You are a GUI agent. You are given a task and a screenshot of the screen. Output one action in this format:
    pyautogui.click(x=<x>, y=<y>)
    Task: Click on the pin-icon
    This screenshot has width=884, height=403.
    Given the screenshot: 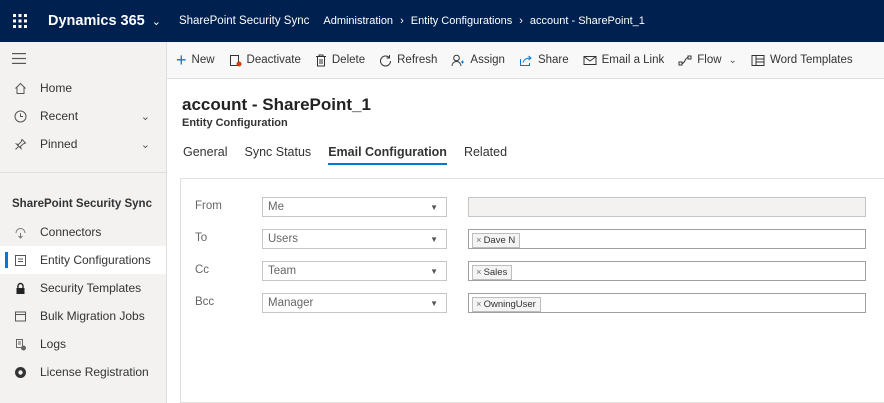 What is the action you would take?
    pyautogui.click(x=20, y=144)
    